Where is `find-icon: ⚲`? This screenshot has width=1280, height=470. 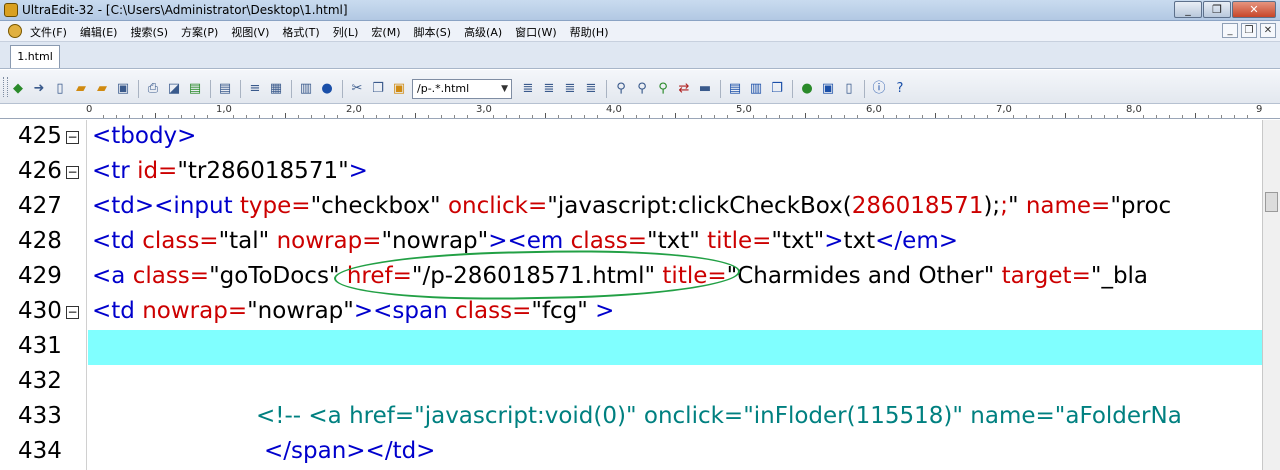 find-icon: ⚲ is located at coordinates (621, 89).